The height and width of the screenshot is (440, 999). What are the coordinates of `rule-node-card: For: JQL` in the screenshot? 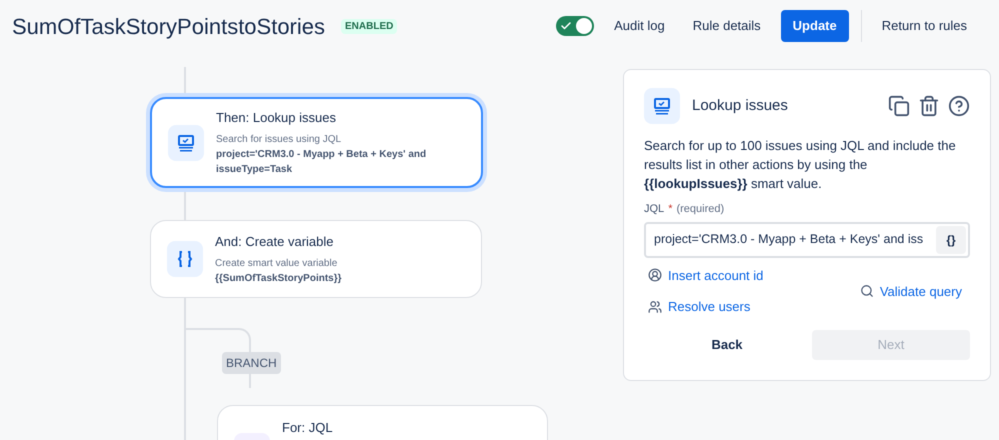 It's located at (382, 422).